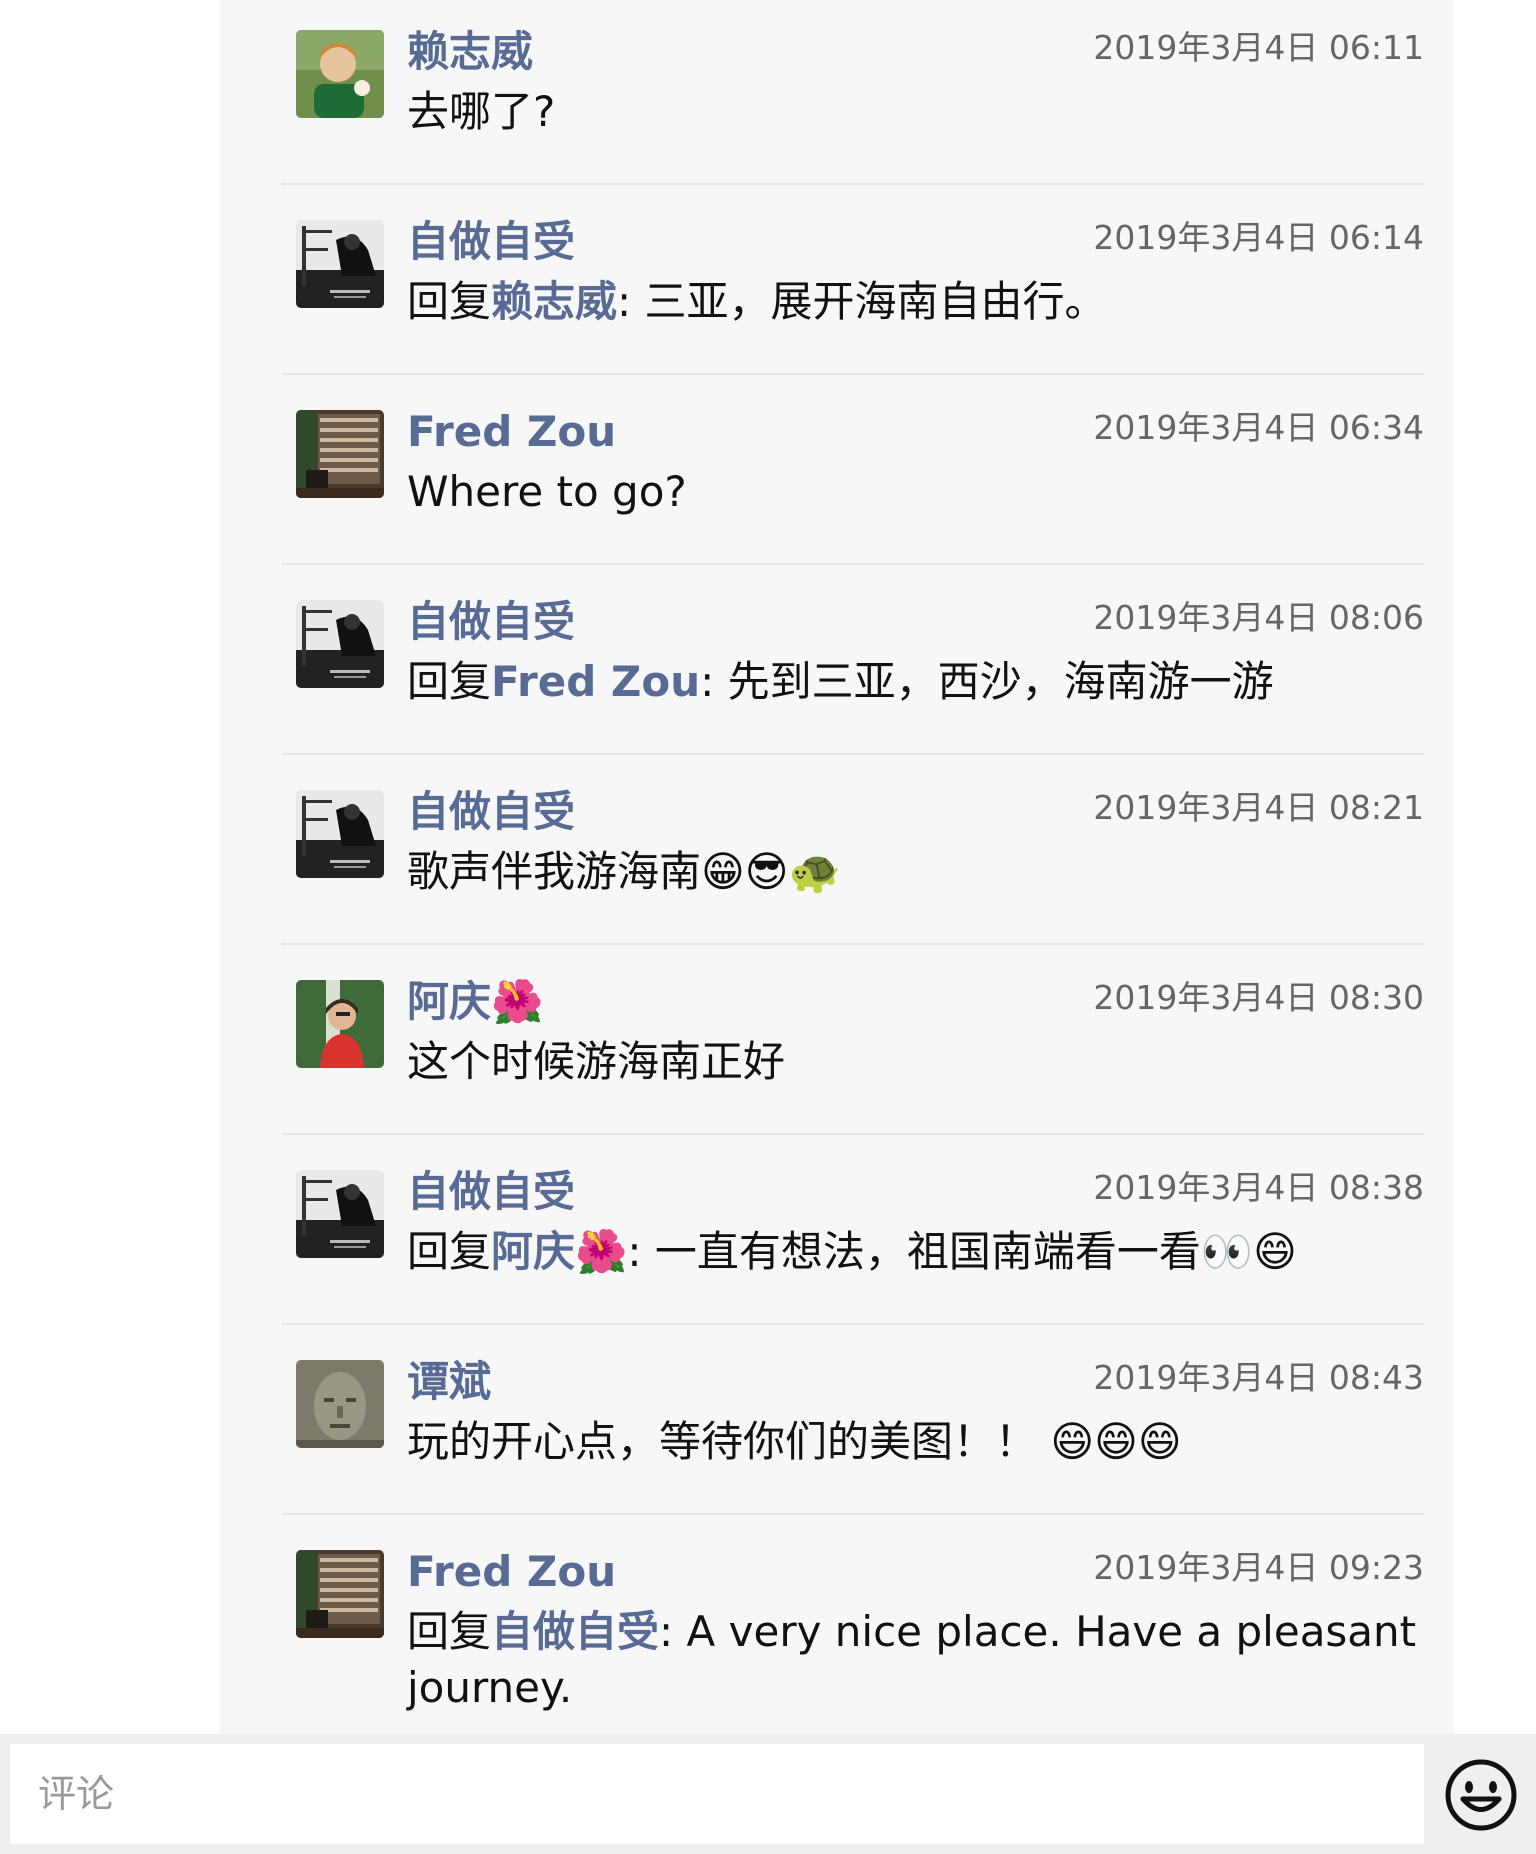 The height and width of the screenshot is (1854, 1536). Describe the element at coordinates (595, 681) in the screenshot. I see `reply-to-name: Fred Zou` at that location.